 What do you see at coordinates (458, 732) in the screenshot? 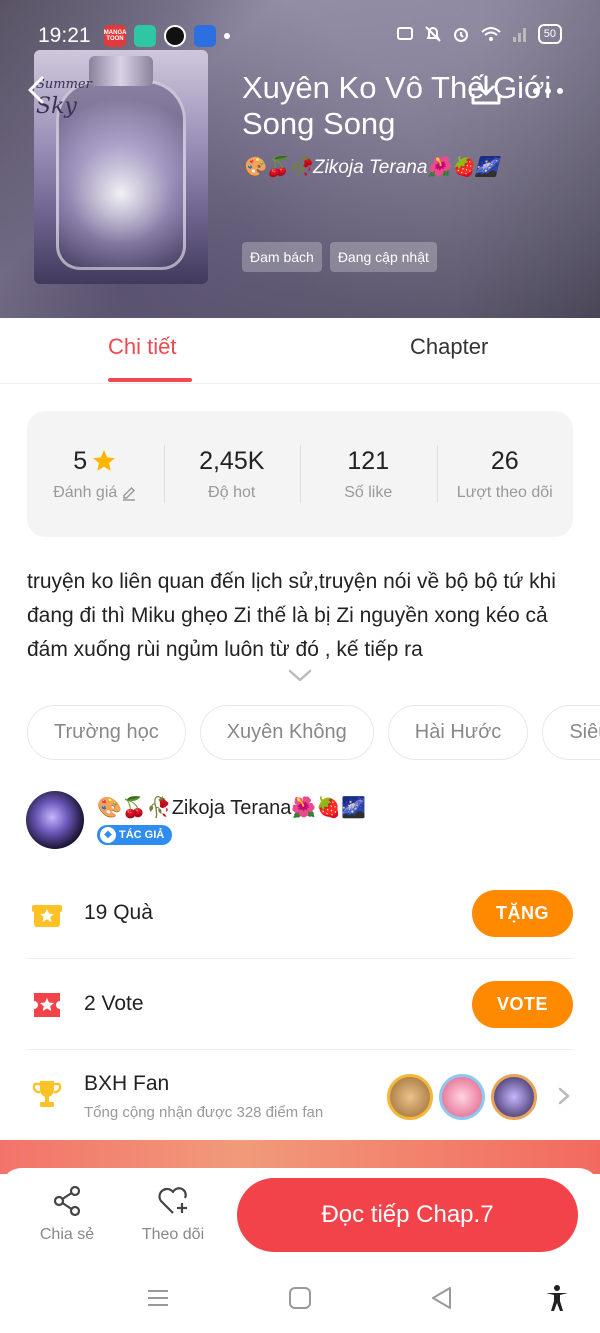
I see `tag-item: Hài Hước` at bounding box center [458, 732].